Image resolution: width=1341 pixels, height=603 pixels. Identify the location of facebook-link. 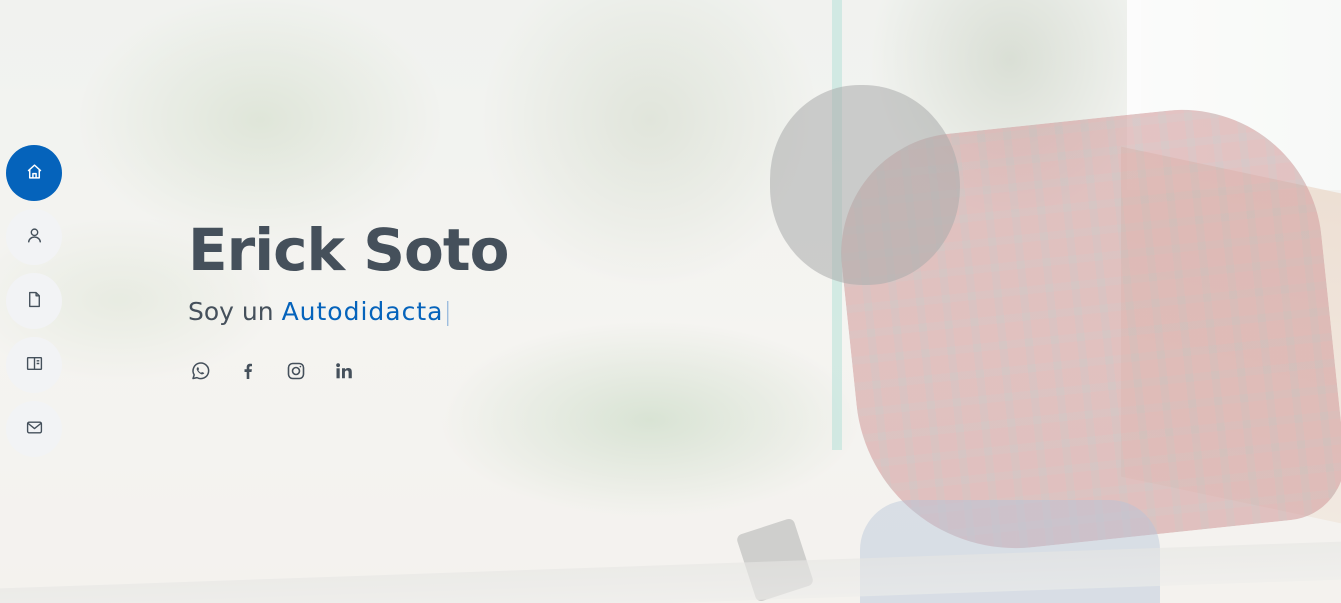
(248, 373).